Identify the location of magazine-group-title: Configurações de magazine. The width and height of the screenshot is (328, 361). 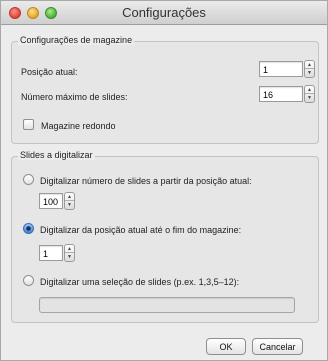
(76, 40).